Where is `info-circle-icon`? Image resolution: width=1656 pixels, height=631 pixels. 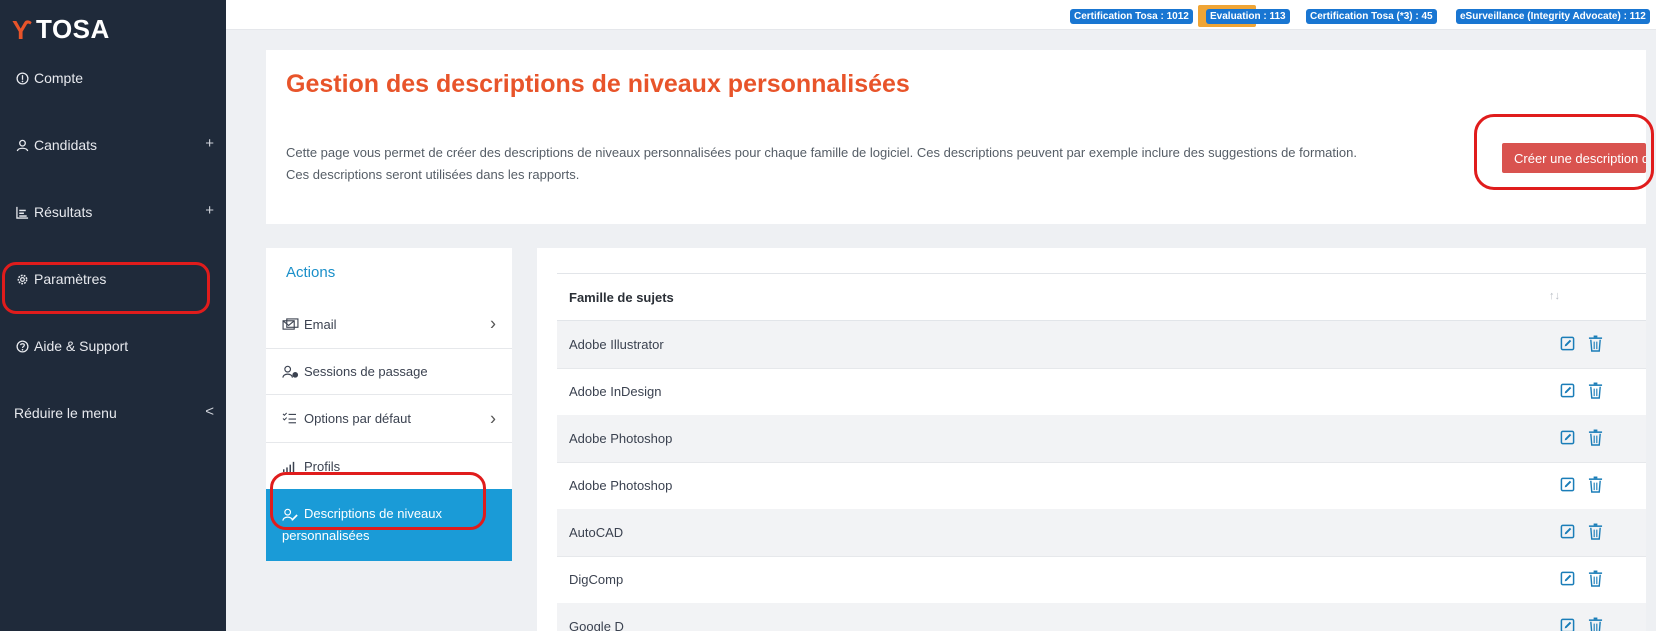 info-circle-icon is located at coordinates (22, 78).